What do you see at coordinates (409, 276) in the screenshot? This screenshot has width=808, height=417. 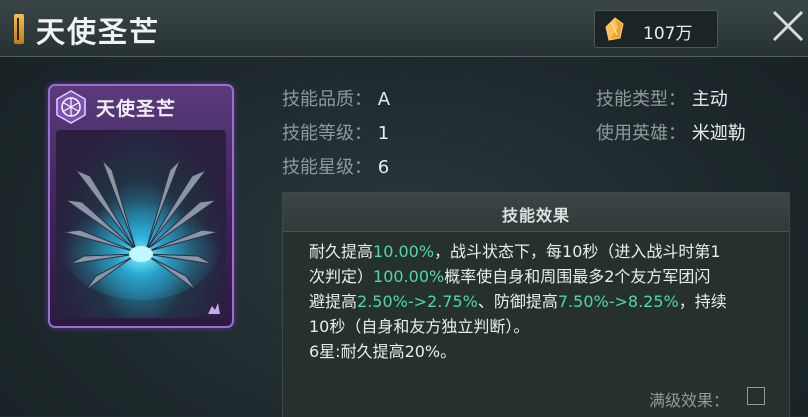 I see `effect-highlight: 100.00%` at bounding box center [409, 276].